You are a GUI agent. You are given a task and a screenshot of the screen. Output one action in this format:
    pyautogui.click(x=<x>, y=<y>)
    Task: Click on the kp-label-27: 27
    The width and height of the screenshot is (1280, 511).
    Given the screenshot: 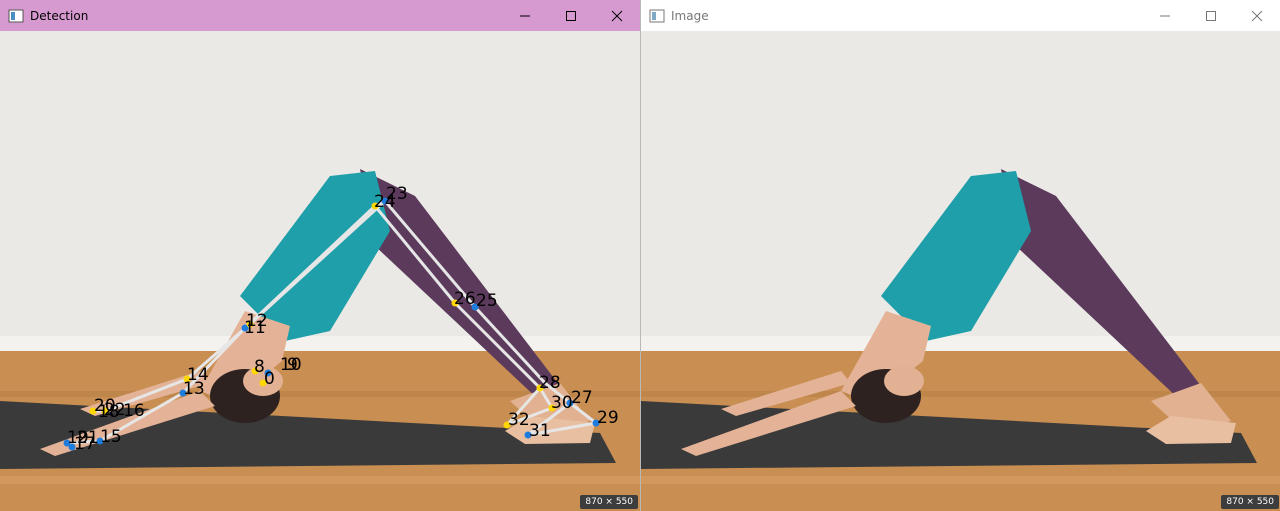 What is the action you would take?
    pyautogui.click(x=582, y=398)
    